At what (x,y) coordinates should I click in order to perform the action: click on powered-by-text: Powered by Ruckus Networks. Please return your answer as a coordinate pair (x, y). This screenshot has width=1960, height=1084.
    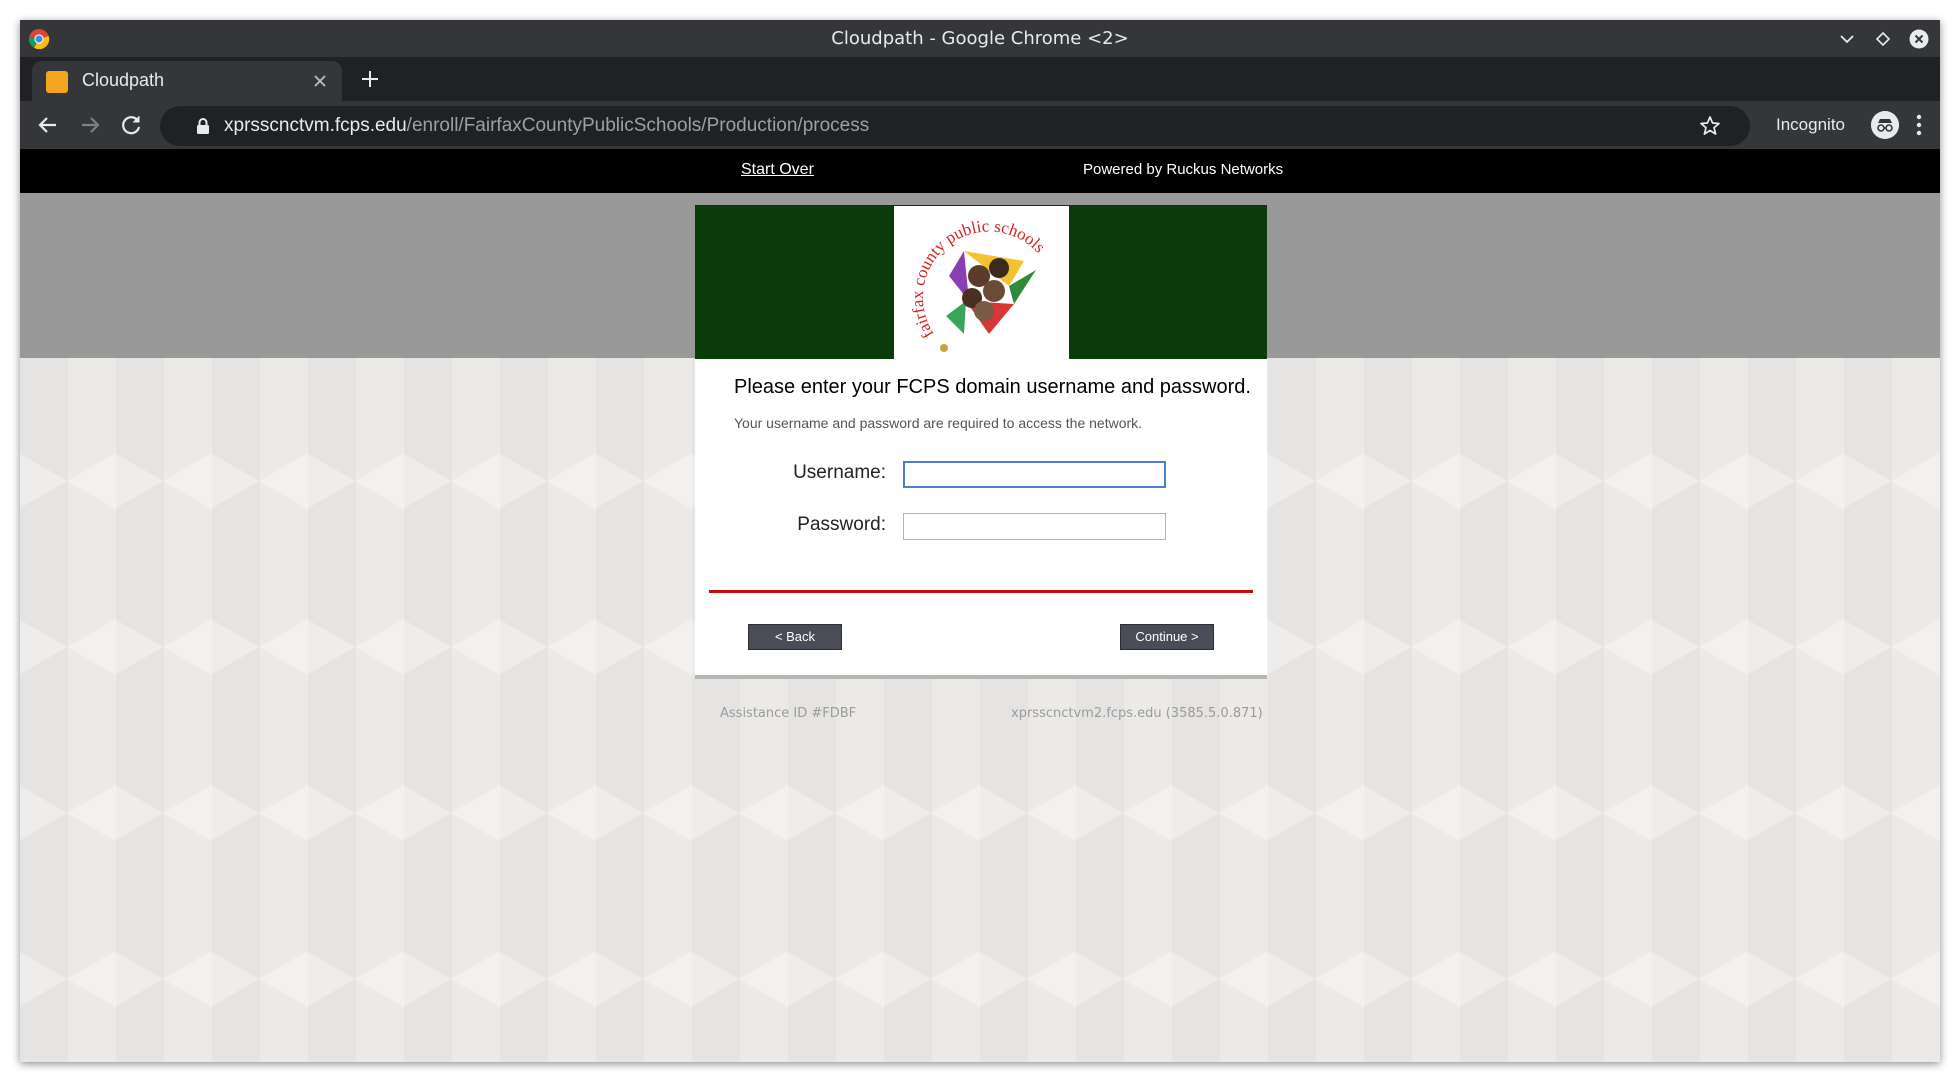
    Looking at the image, I should click on (1183, 169).